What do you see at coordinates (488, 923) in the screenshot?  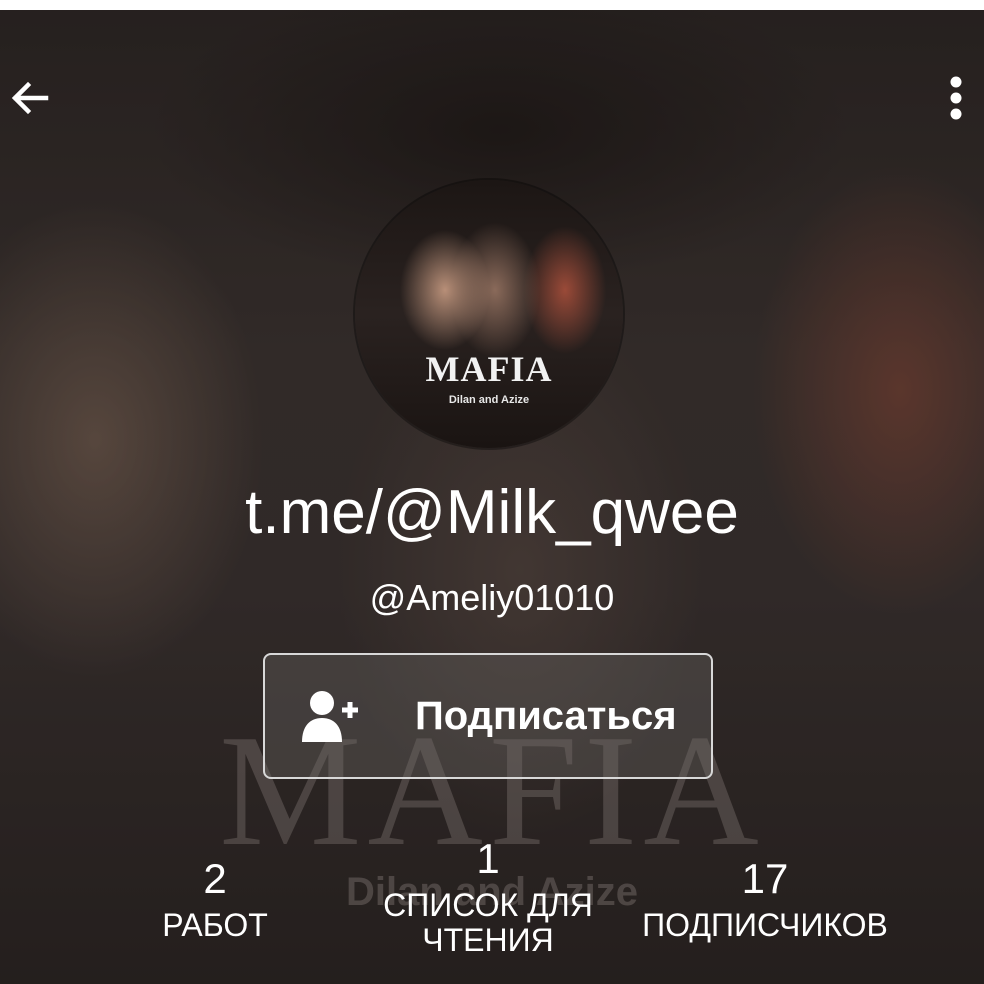 I see `stat-reading-lists-label: СПИСОК ДЛЯ ЧТЕНИЯ` at bounding box center [488, 923].